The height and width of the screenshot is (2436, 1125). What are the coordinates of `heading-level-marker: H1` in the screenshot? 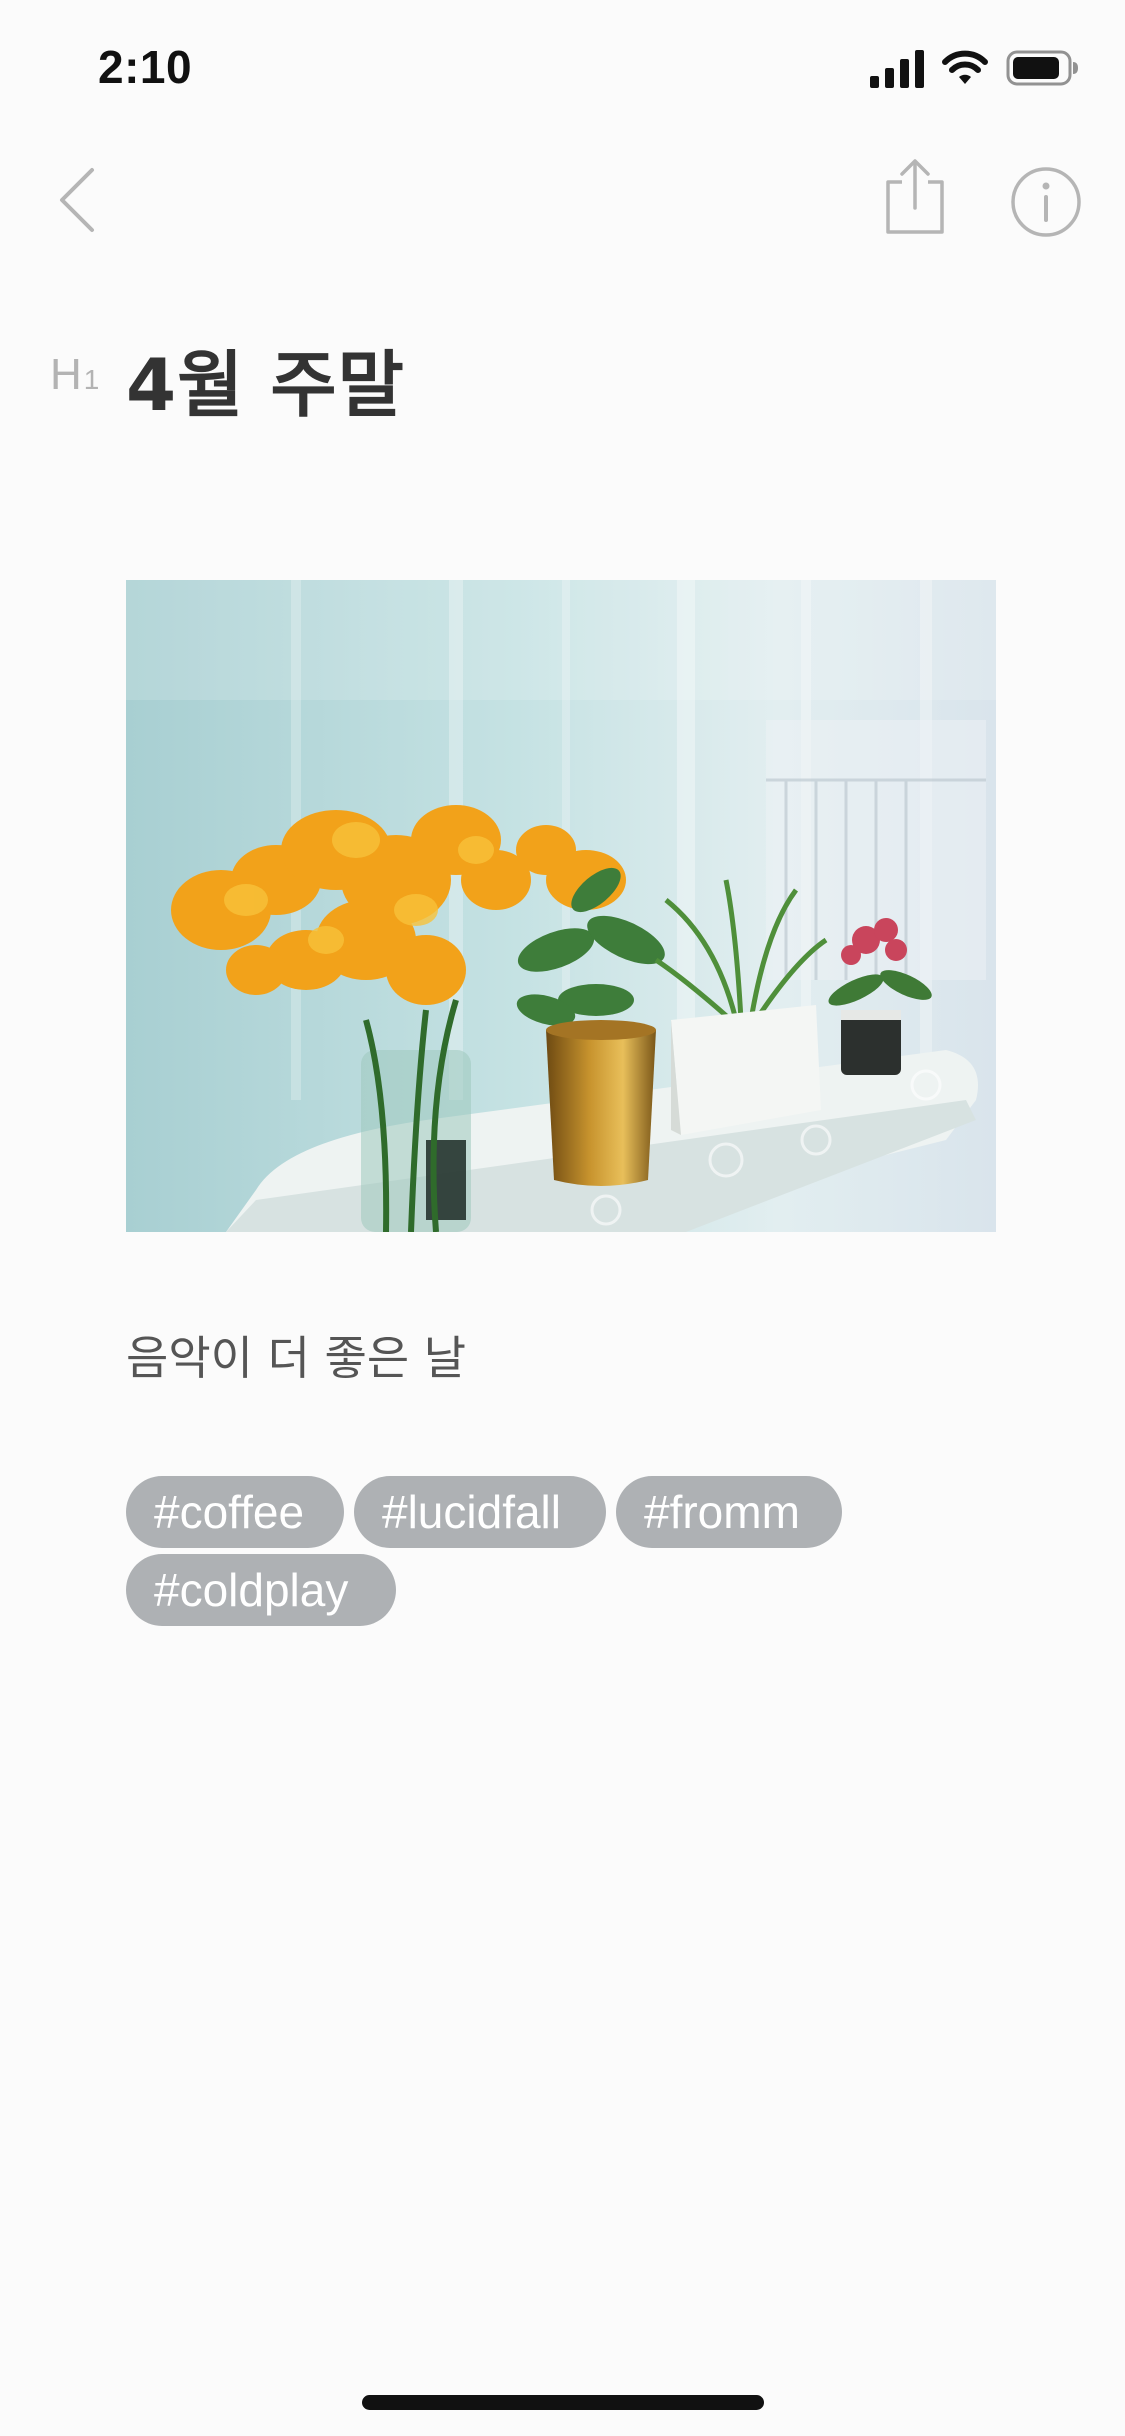 It's located at (74, 375).